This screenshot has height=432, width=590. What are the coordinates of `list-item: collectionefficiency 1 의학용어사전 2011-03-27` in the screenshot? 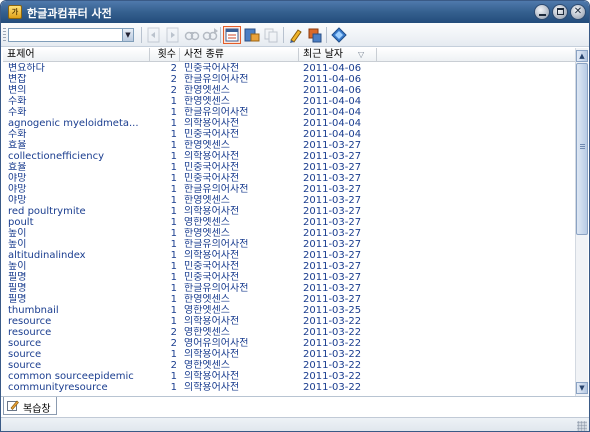 It's located at (289, 156).